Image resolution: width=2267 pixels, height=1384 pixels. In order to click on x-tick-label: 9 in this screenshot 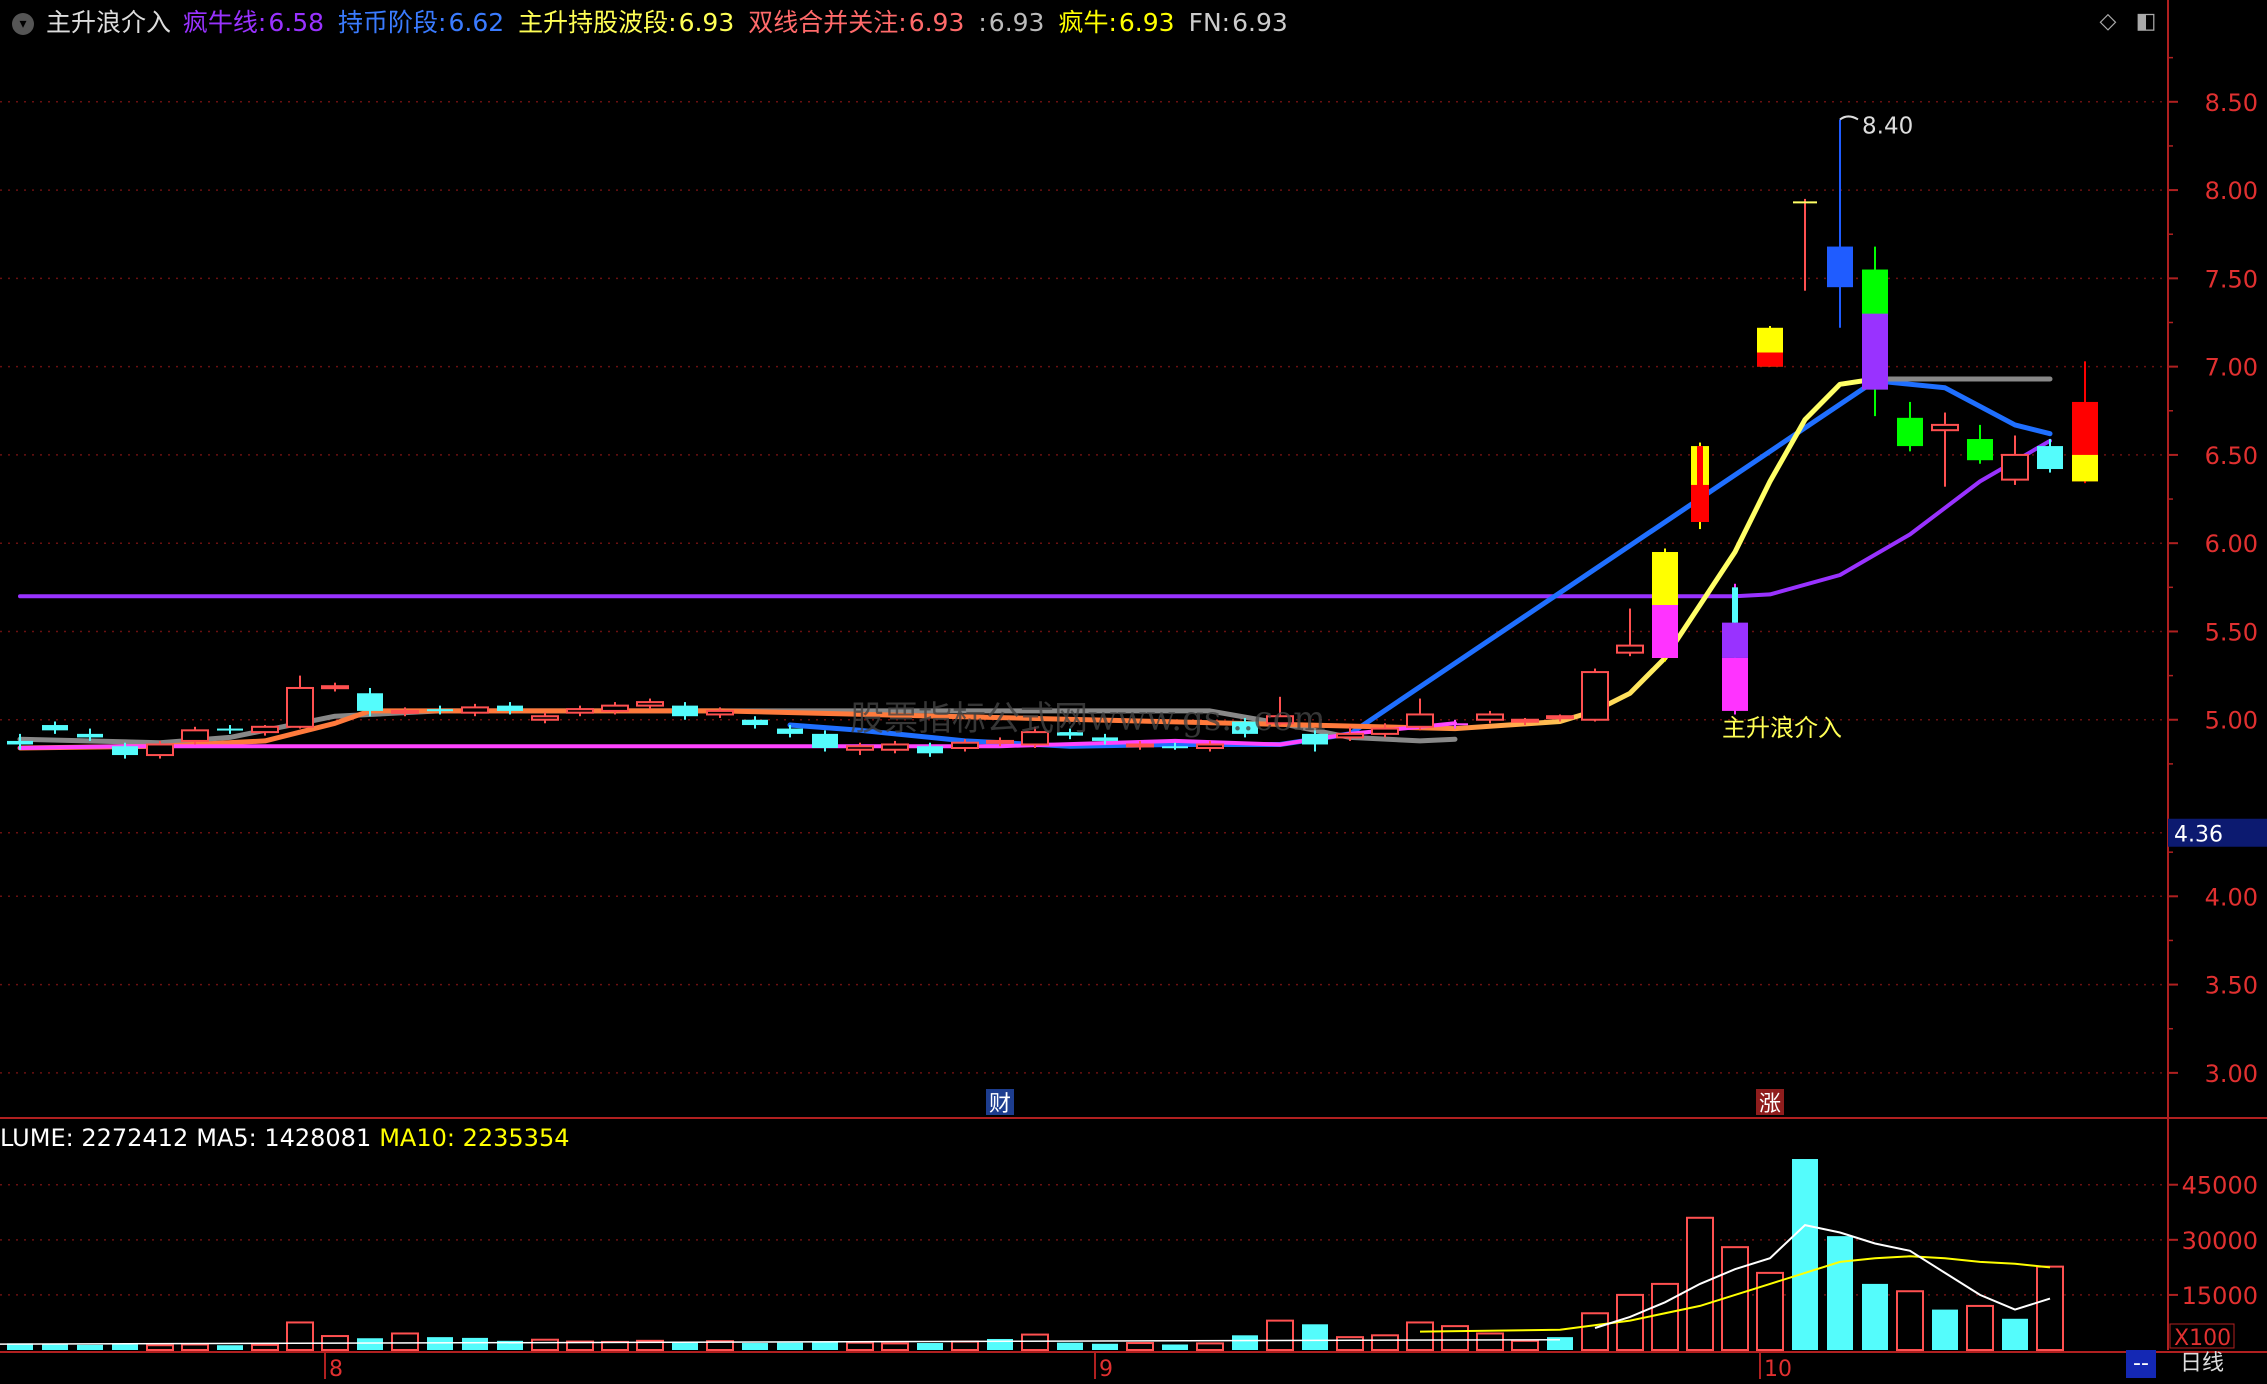, I will do `click(1106, 1368)`.